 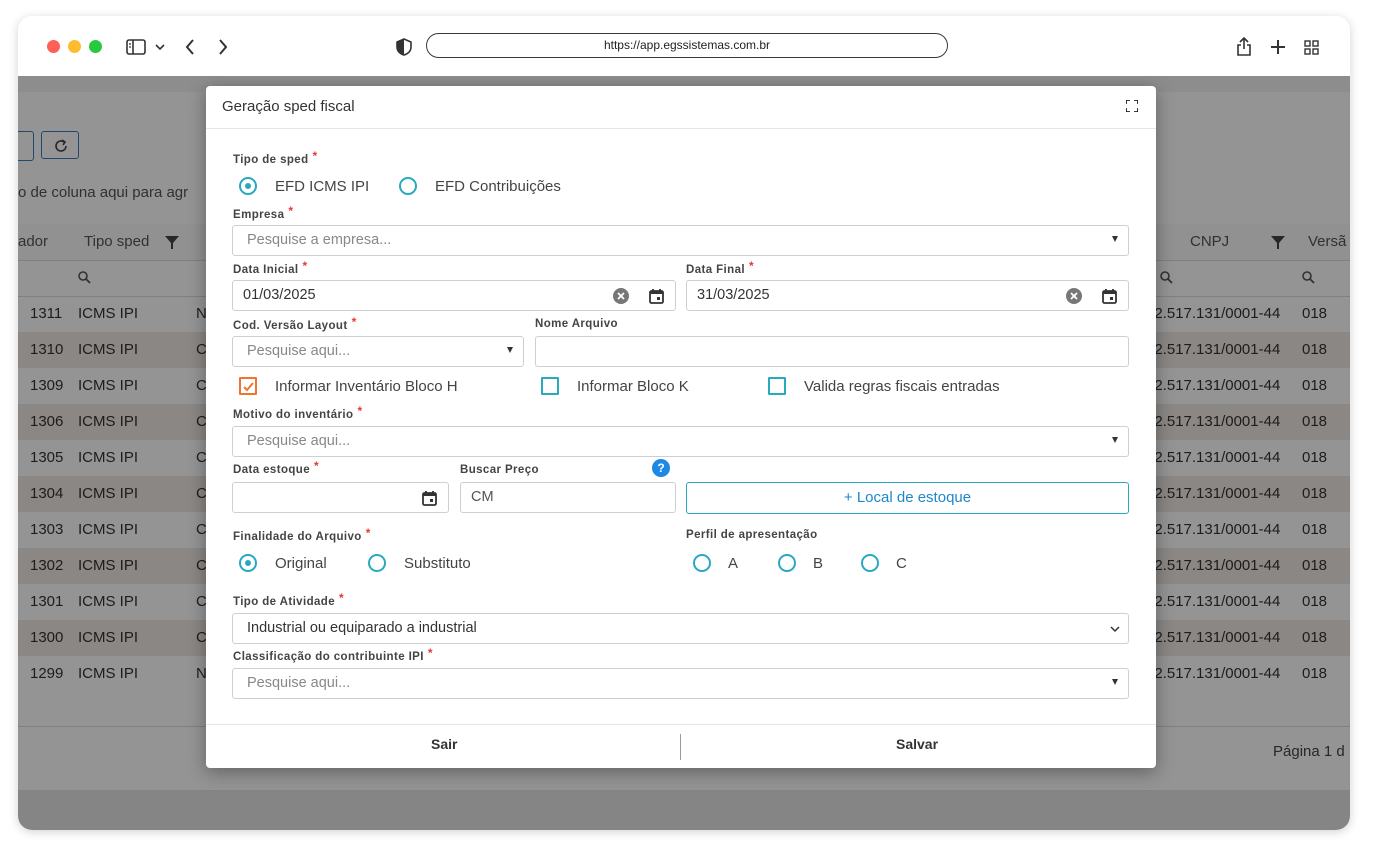 I want to click on classificacao-label: Classificação do contribuinte IPI *, so click(x=333, y=654).